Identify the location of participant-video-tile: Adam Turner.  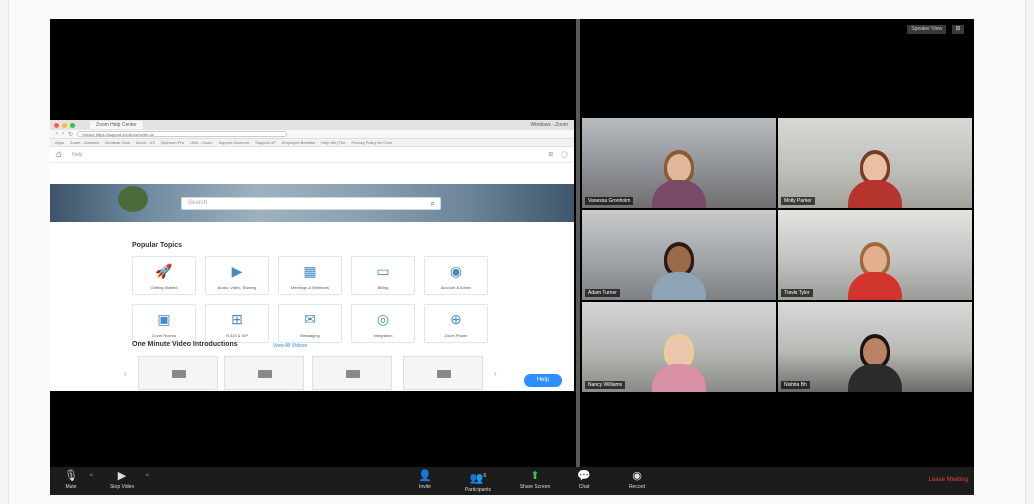
(679, 255).